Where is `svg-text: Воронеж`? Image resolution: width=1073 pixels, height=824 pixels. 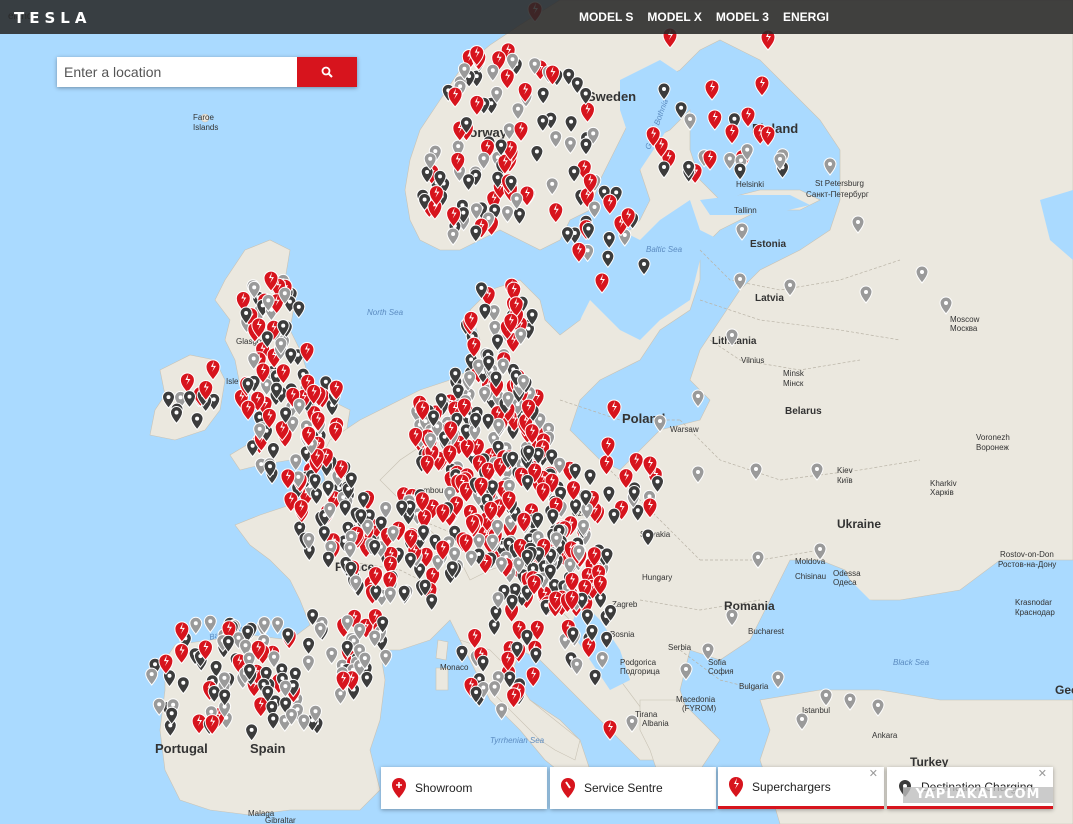 svg-text: Воронеж is located at coordinates (992, 447).